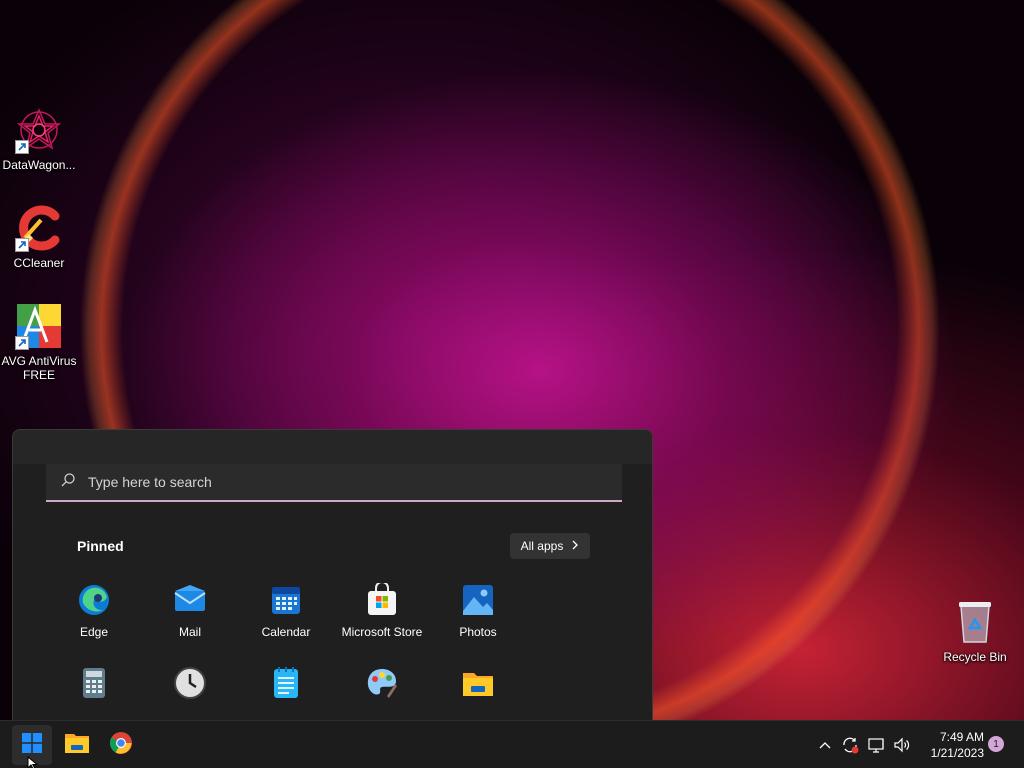 Image resolution: width=1024 pixels, height=768 pixels. What do you see at coordinates (957, 753) in the screenshot?
I see `clock-date: 1/21/2023` at bounding box center [957, 753].